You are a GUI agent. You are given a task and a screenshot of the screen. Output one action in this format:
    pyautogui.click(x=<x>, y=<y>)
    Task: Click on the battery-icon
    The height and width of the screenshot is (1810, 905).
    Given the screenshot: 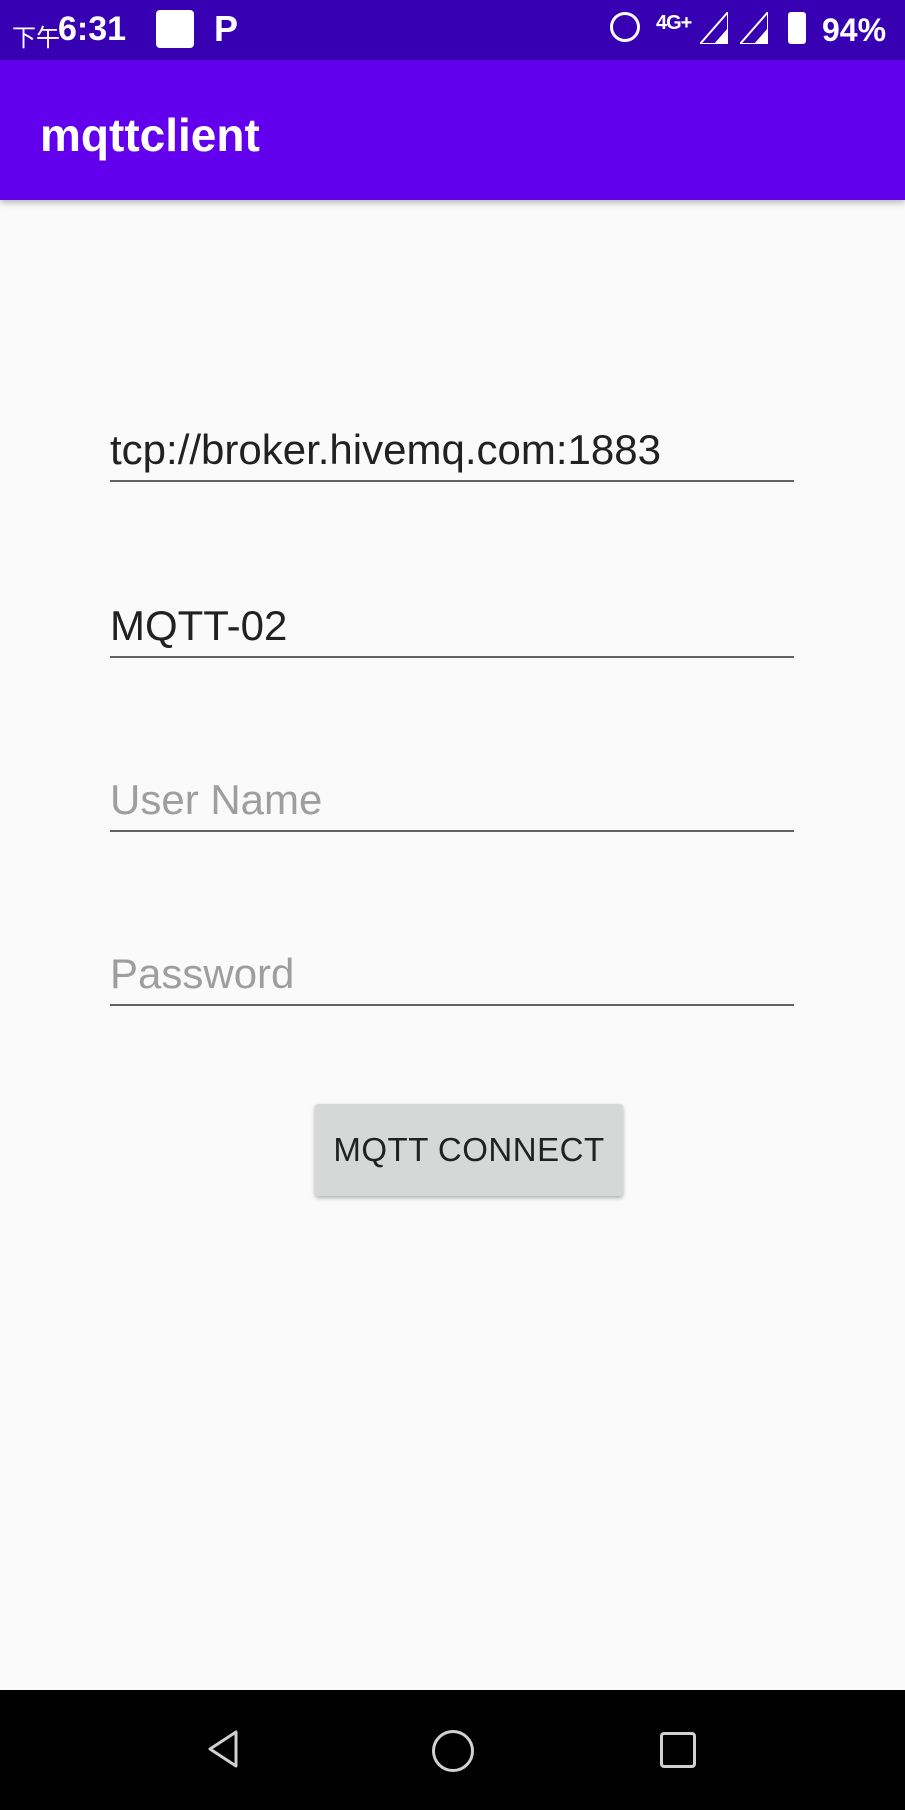 What is the action you would take?
    pyautogui.click(x=797, y=28)
    